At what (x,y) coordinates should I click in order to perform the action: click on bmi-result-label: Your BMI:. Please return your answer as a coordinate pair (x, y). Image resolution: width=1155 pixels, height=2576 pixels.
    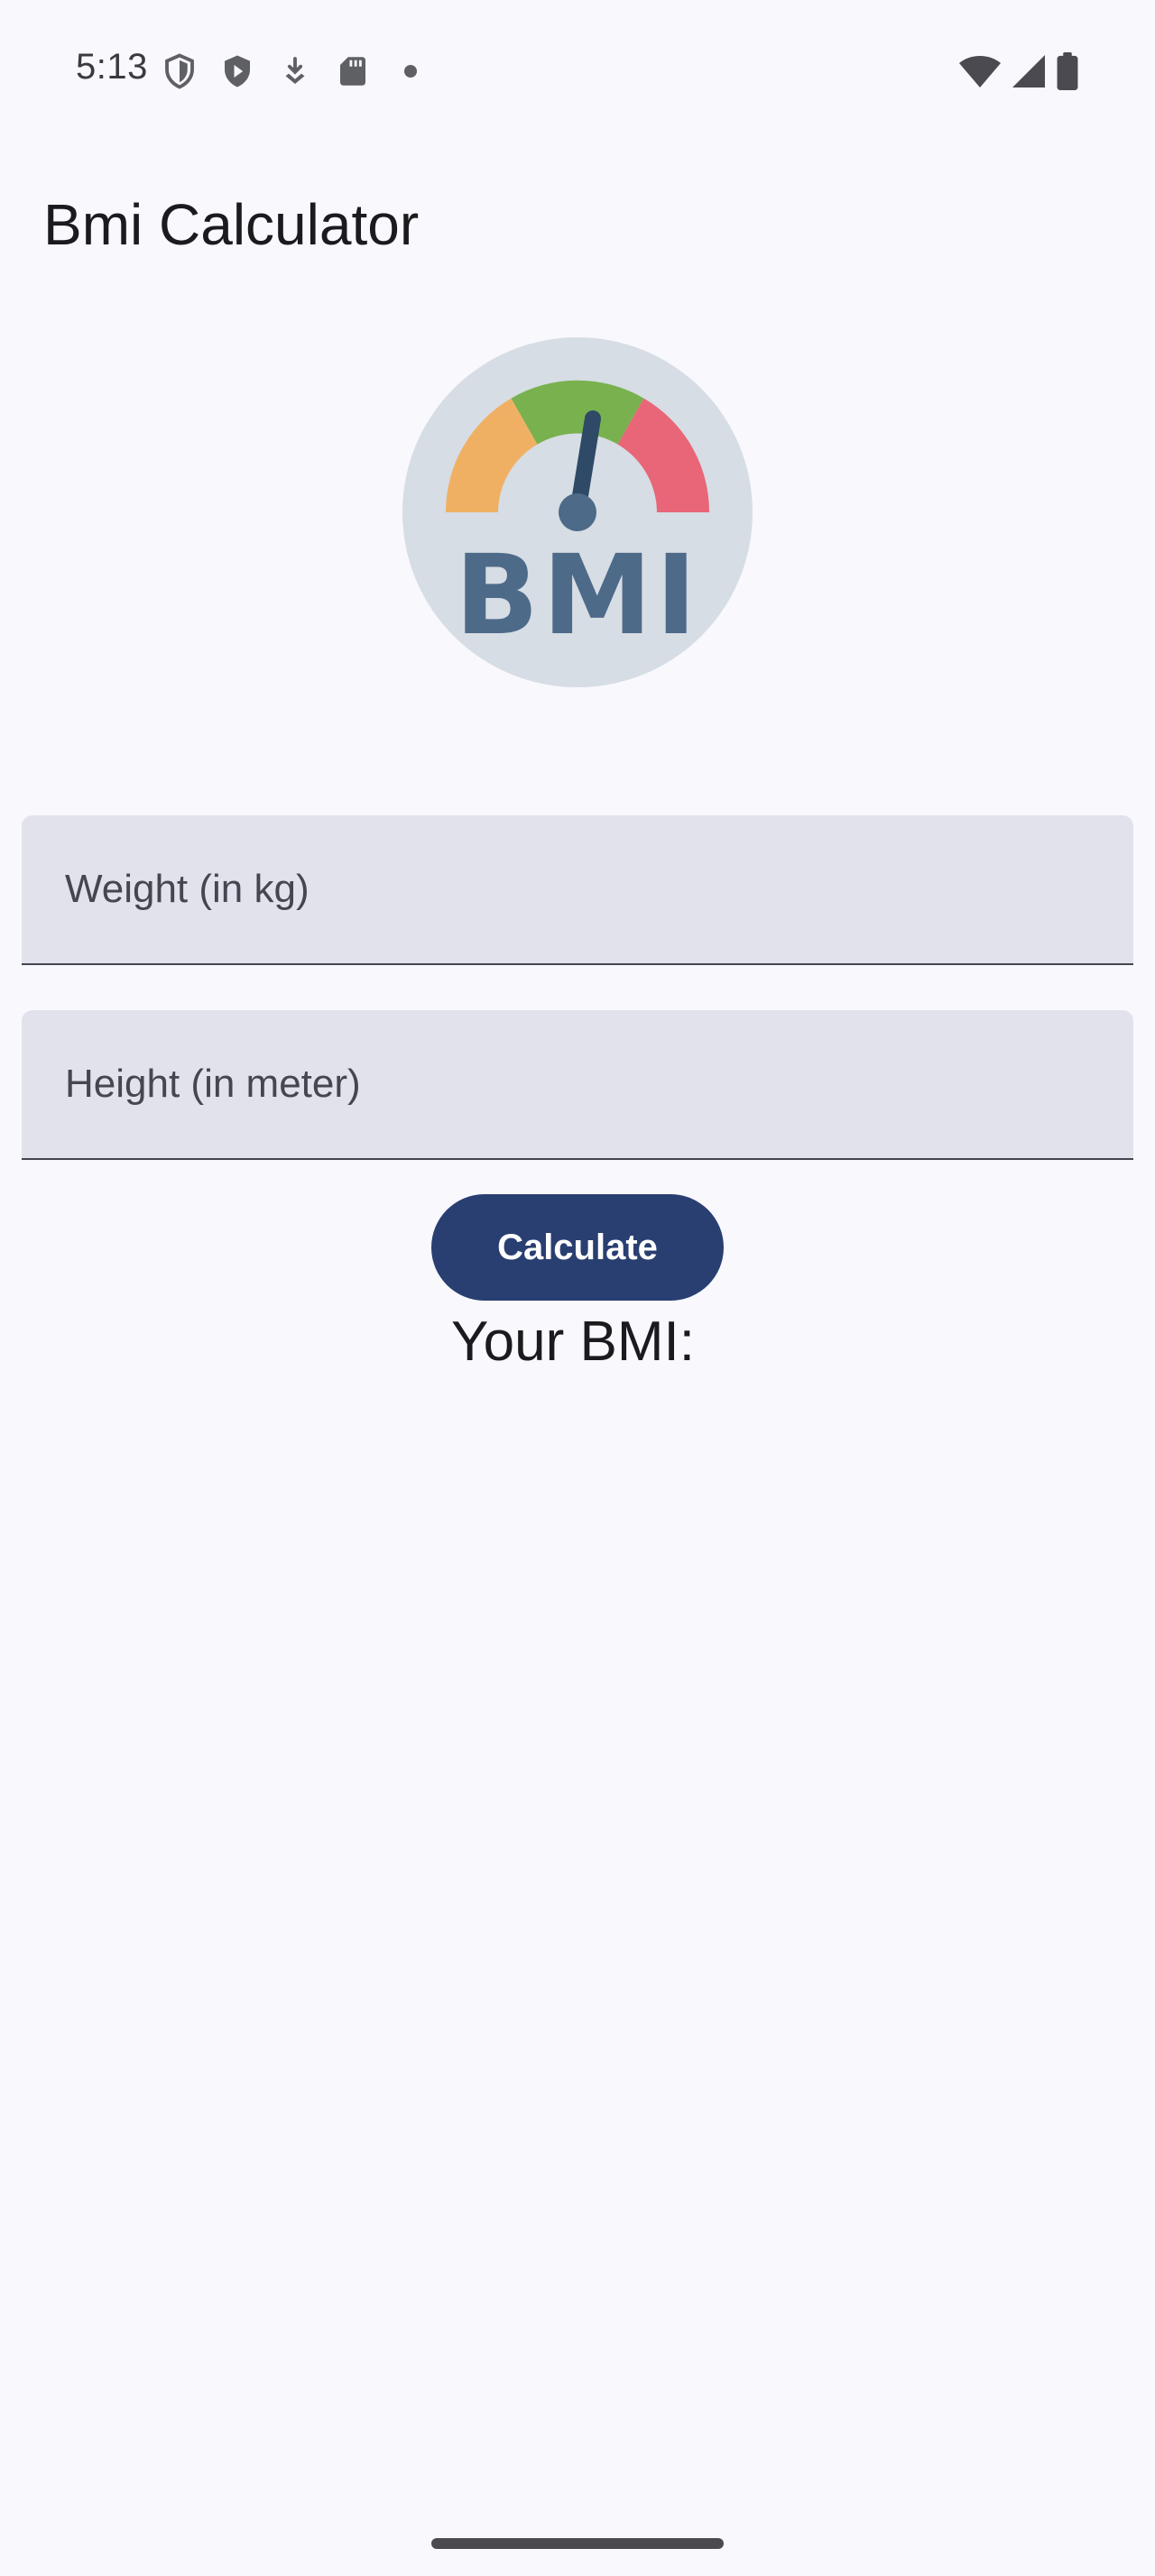
    Looking at the image, I should click on (573, 1342).